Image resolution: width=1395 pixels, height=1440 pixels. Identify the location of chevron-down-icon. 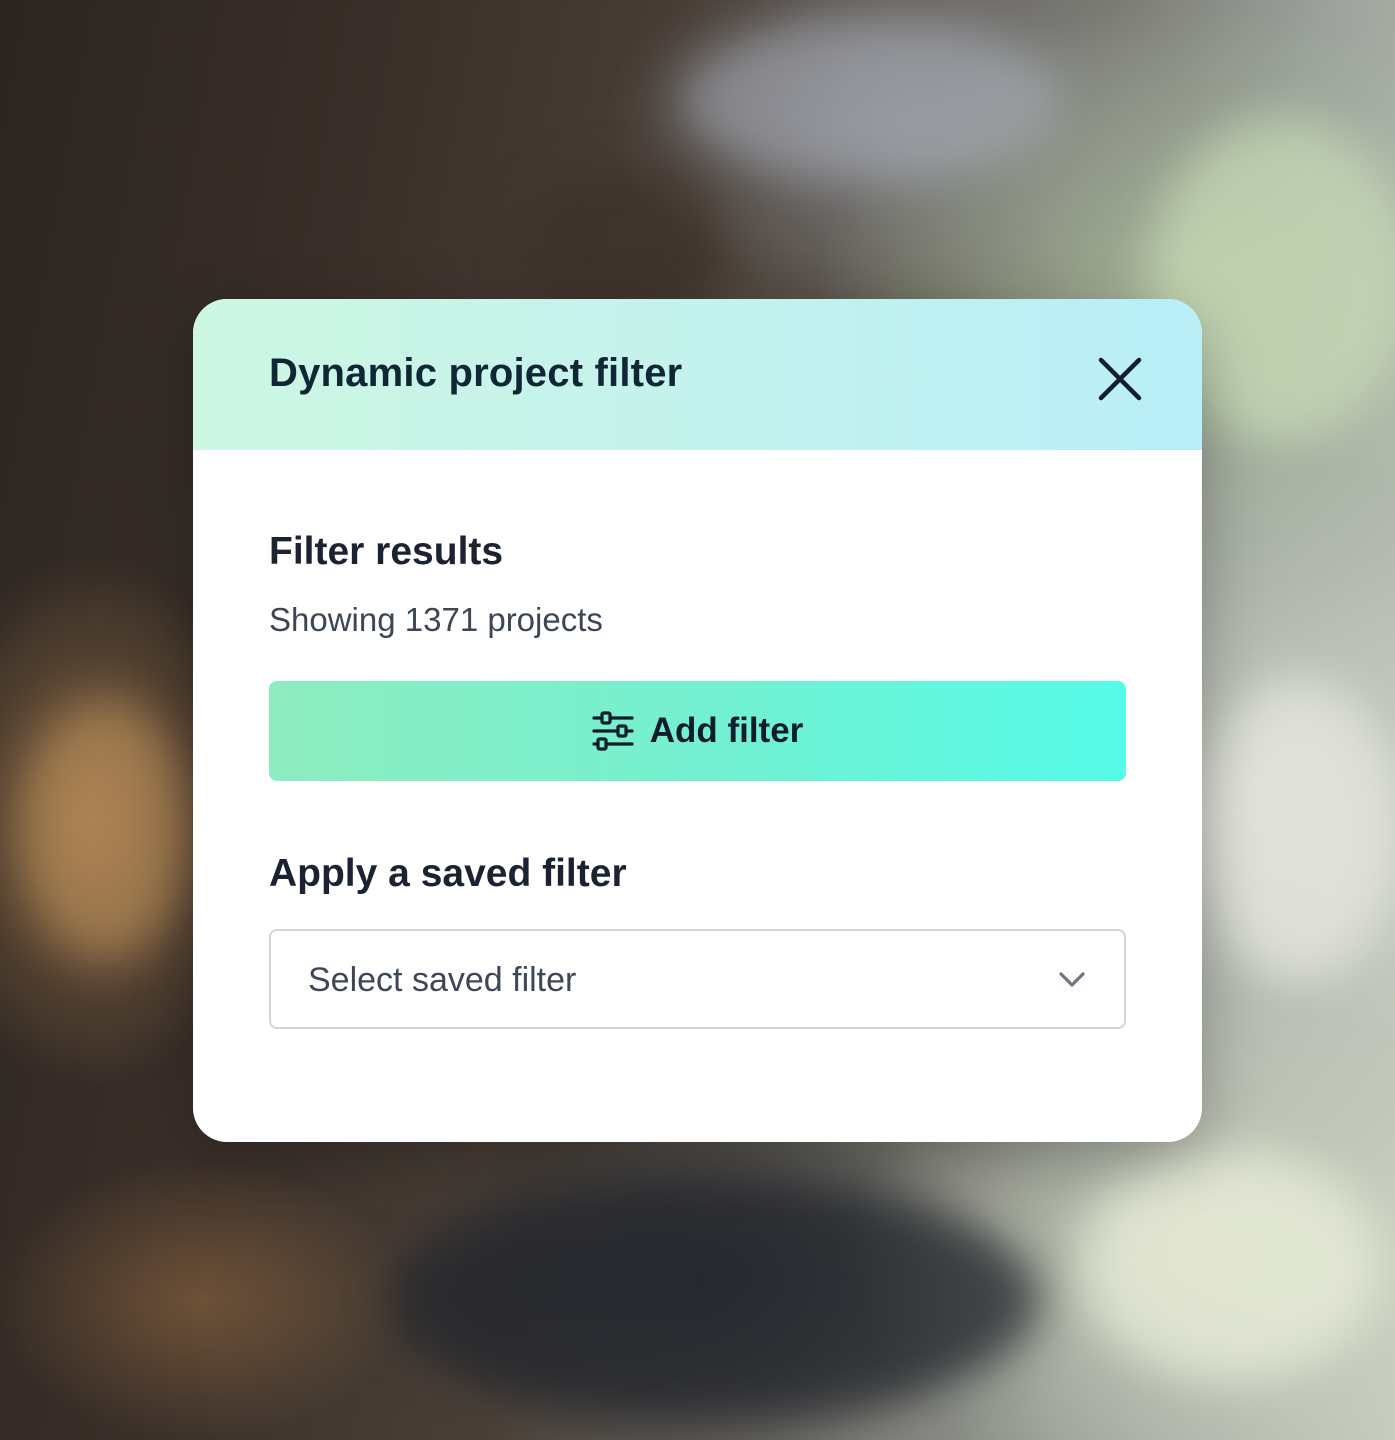
(1072, 979).